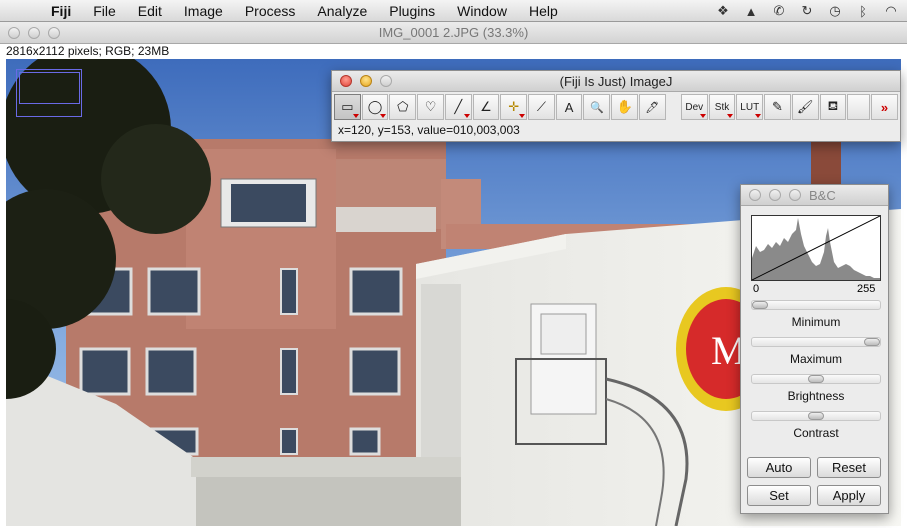  I want to click on more-tools-button: », so click(884, 107).